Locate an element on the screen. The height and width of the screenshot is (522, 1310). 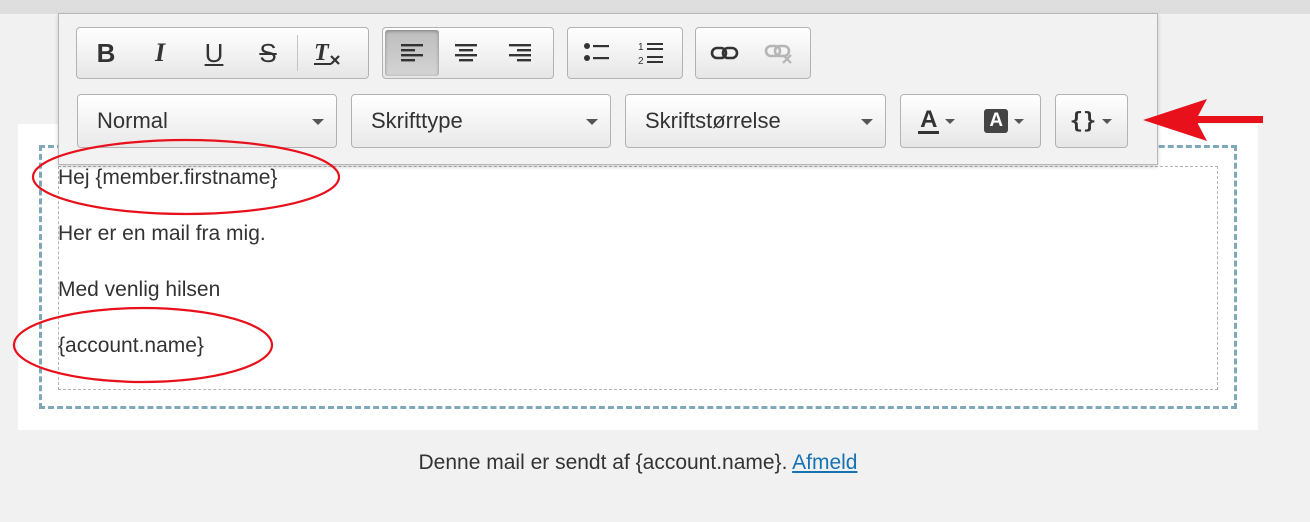
basic-styles-group: B I U S T is located at coordinates (222, 53).